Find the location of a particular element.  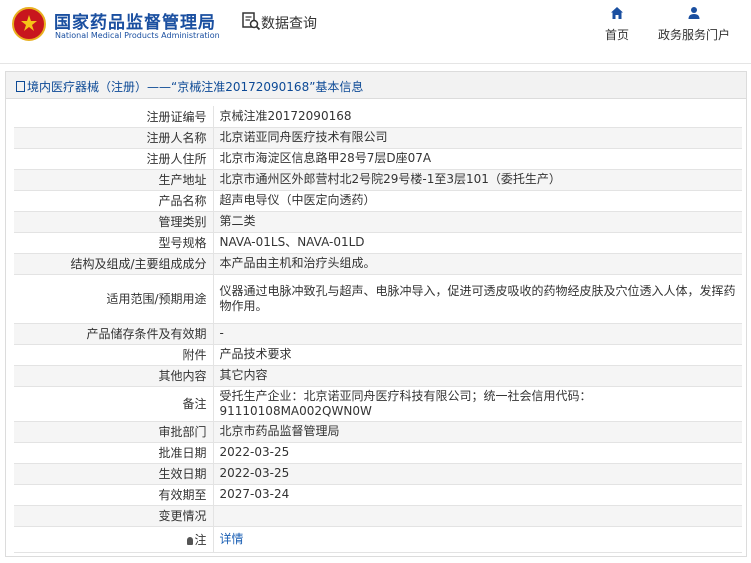

table-row: 生效日期 2022-03-25 is located at coordinates (378, 474).